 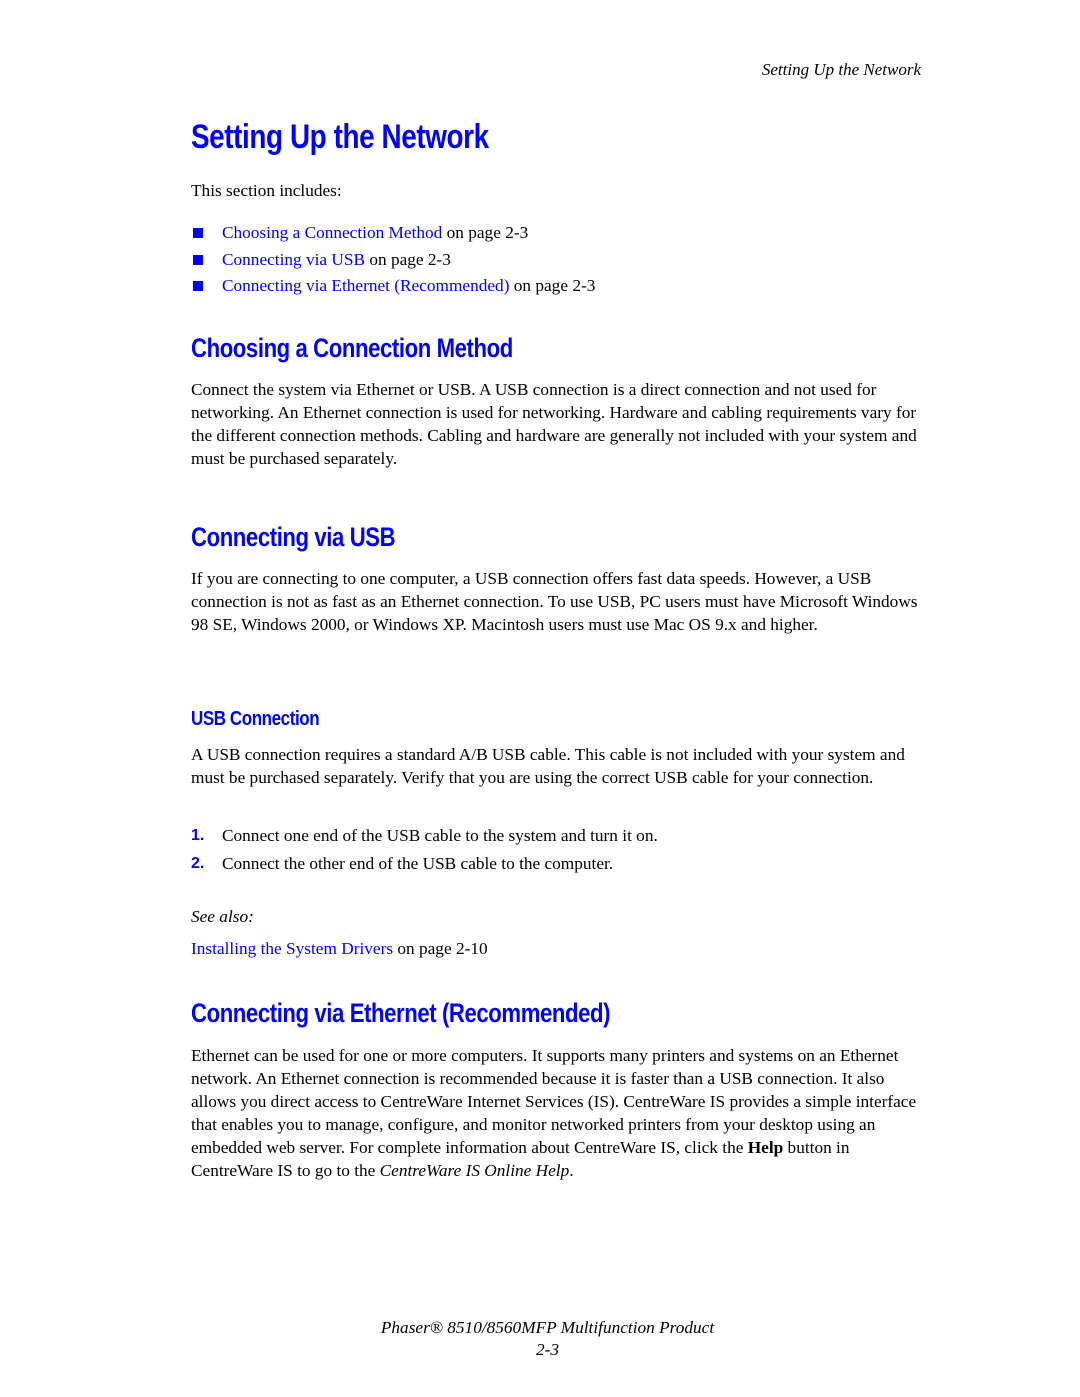 I want to click on footer-page-number: 2-3, so click(x=547, y=1349).